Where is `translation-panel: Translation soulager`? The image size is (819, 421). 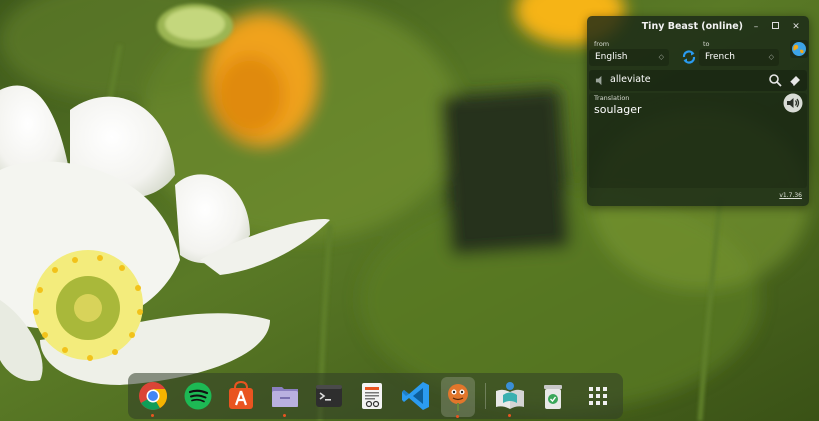 translation-panel: Translation soulager is located at coordinates (698, 140).